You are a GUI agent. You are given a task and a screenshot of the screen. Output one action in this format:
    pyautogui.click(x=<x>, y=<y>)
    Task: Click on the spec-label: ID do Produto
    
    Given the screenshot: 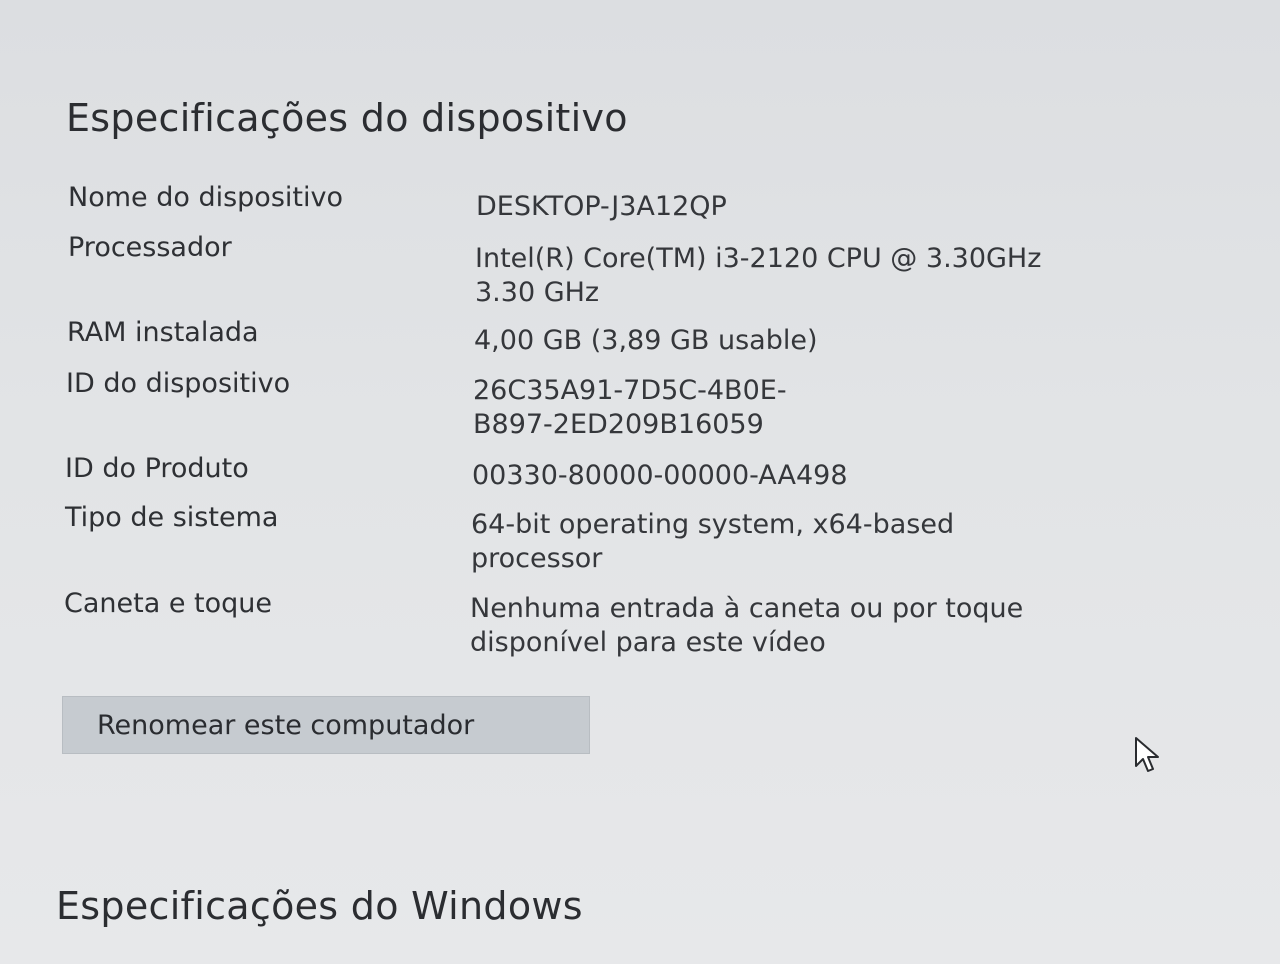 What is the action you would take?
    pyautogui.click(x=157, y=468)
    